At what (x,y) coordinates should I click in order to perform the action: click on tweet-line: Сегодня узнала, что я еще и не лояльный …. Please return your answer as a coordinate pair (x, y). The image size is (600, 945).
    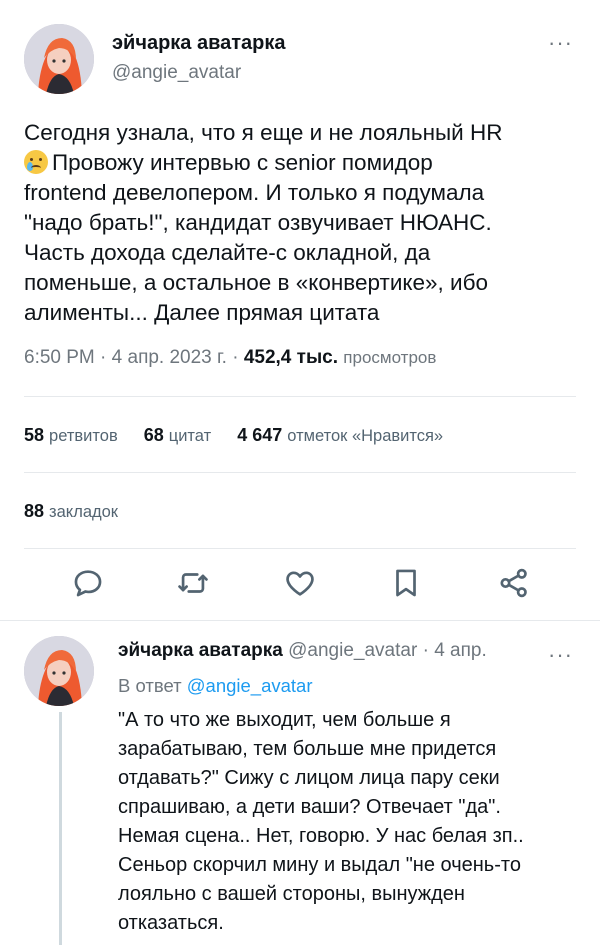
    Looking at the image, I should click on (263, 132).